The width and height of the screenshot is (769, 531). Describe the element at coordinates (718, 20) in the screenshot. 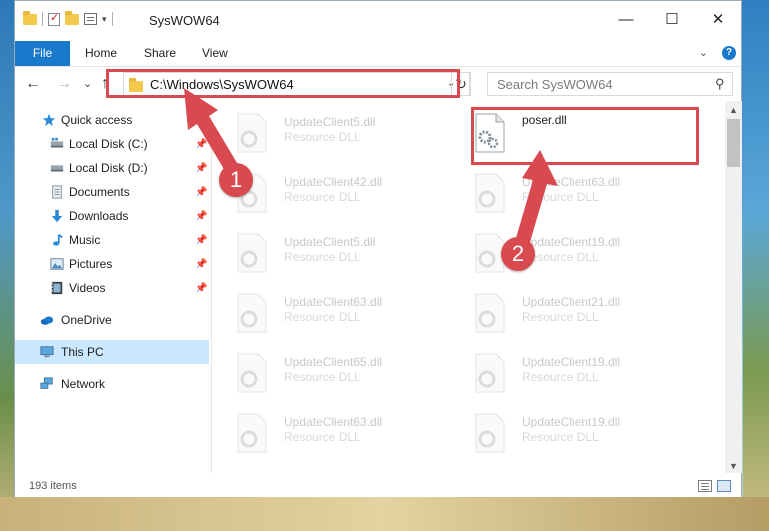

I see `close-button: ✕` at that location.